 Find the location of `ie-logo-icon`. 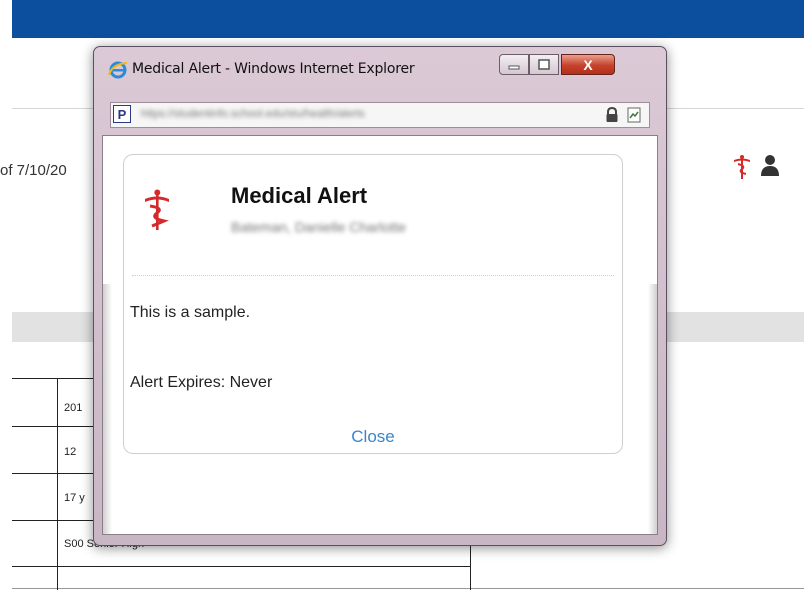

ie-logo-icon is located at coordinates (118, 70).